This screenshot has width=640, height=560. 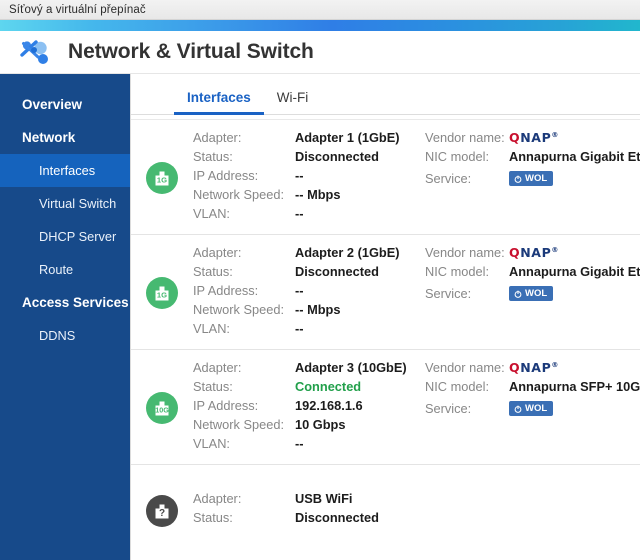 I want to click on unknown-adapter-icon: ?, so click(x=162, y=511).